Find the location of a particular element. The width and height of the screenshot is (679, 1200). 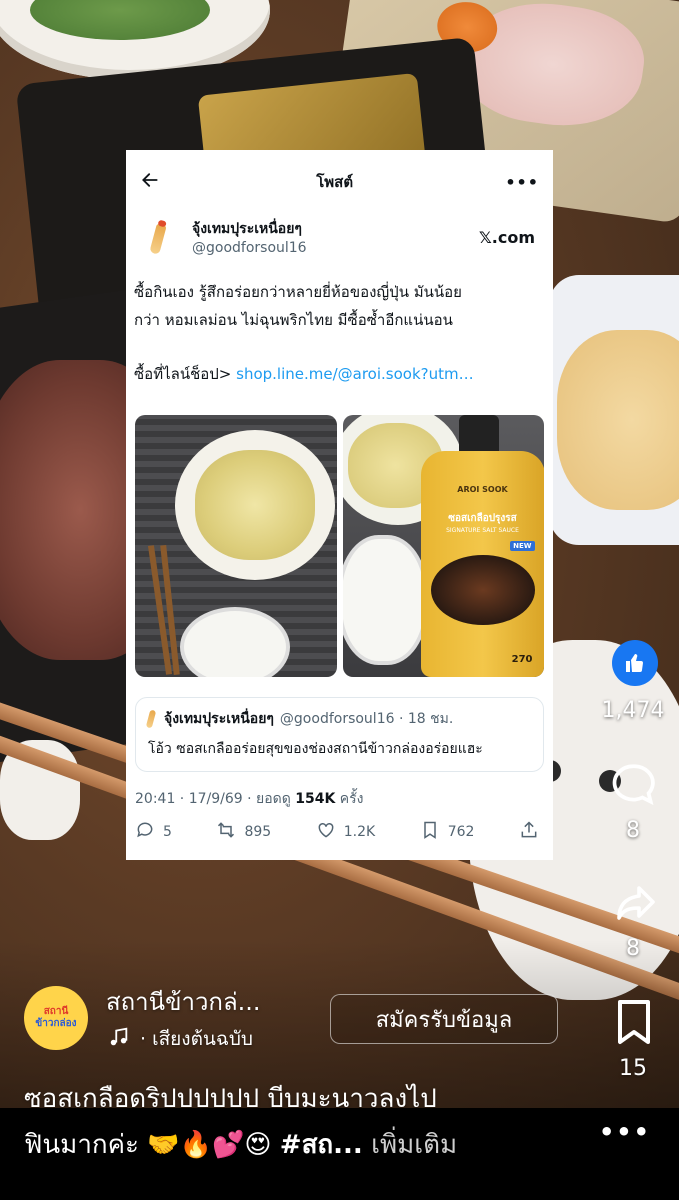

thumbs-up-icon is located at coordinates (635, 663).